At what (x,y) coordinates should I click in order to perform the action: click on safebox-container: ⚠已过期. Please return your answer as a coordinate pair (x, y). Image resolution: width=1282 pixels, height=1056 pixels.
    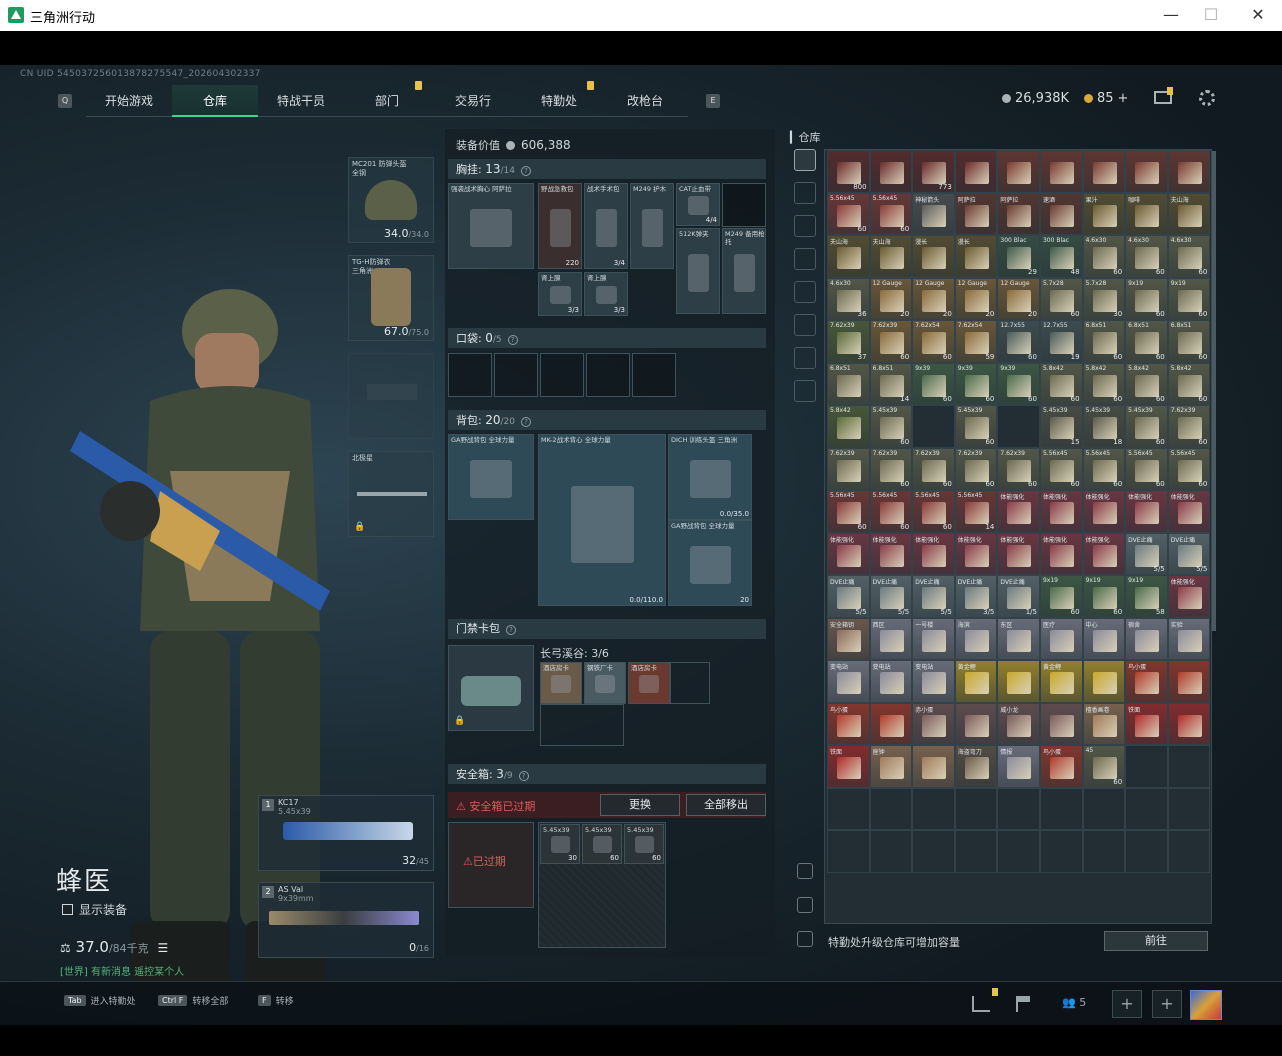
    Looking at the image, I should click on (491, 865).